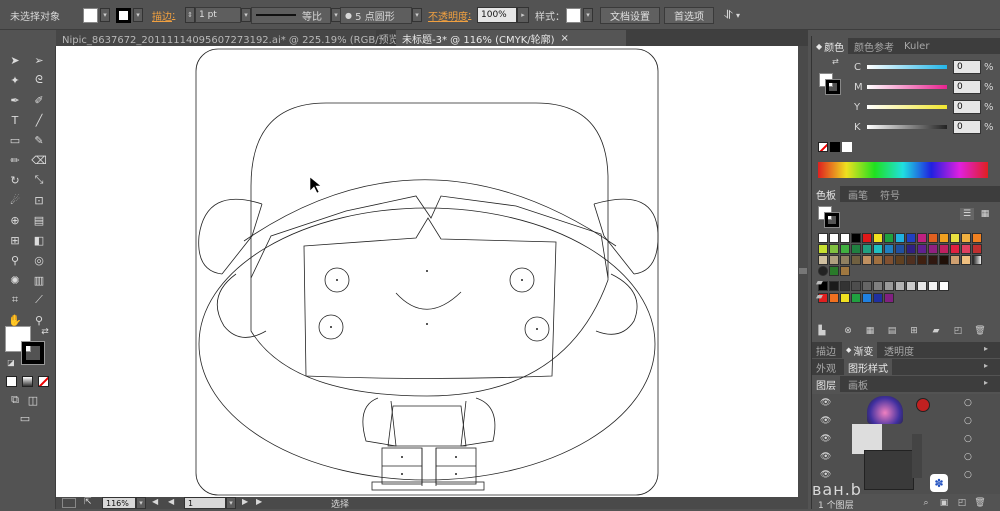 This screenshot has width=1000, height=511. What do you see at coordinates (907, 87) in the screenshot?
I see `channel-m-slider` at bounding box center [907, 87].